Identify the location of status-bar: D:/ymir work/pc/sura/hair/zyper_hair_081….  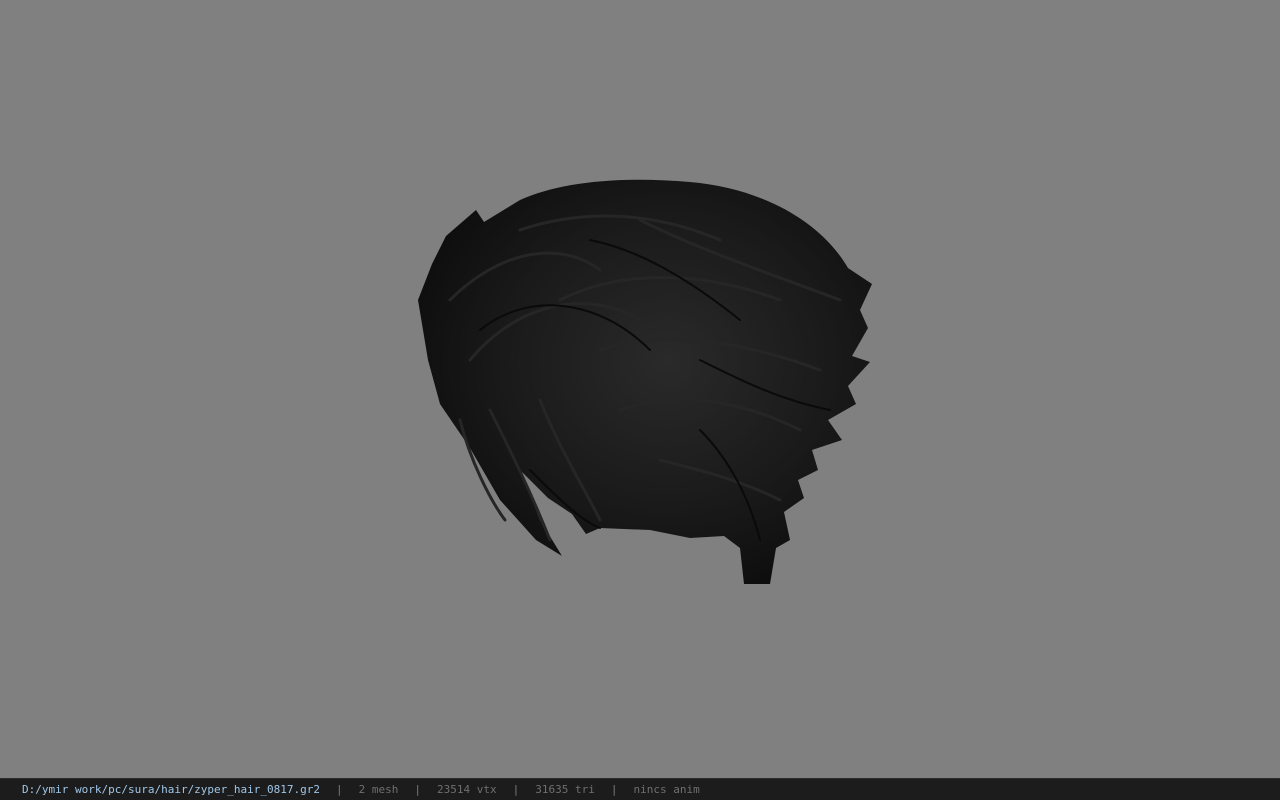
(640, 789).